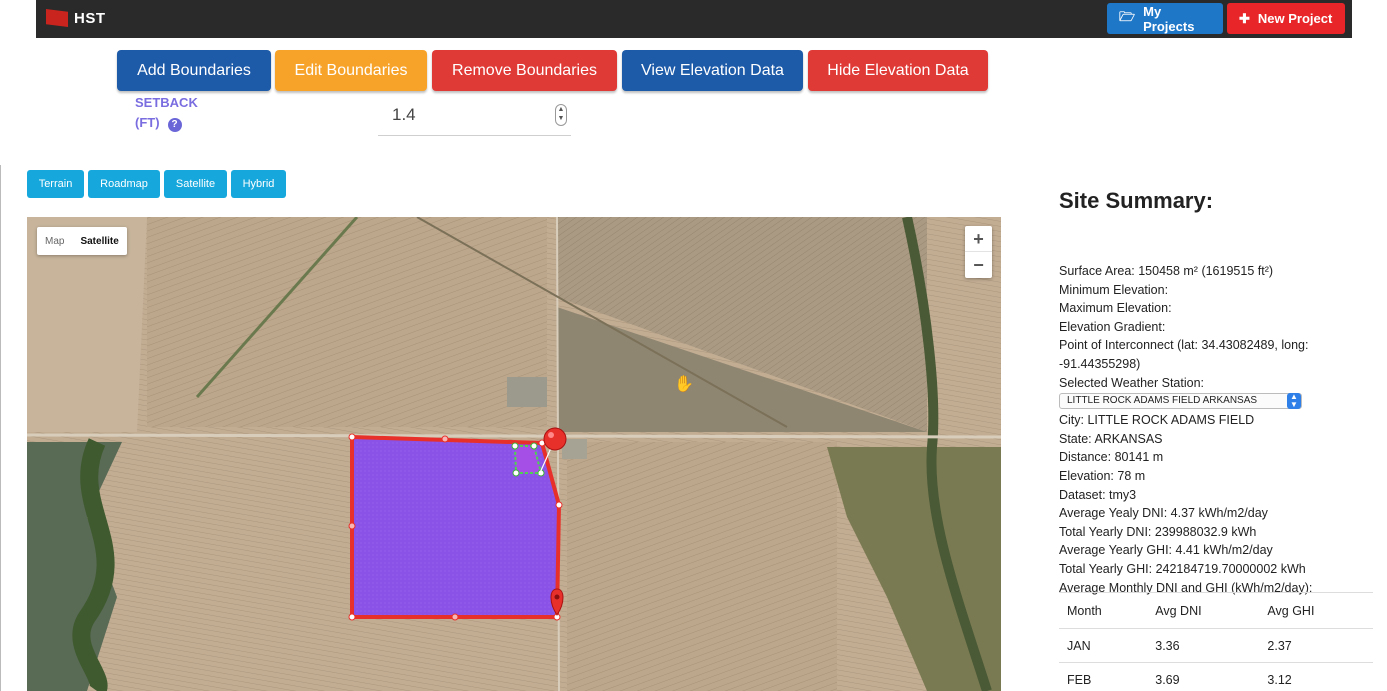  Describe the element at coordinates (194, 70) in the screenshot. I see `add-boundaries-button: Add Boundaries` at that location.